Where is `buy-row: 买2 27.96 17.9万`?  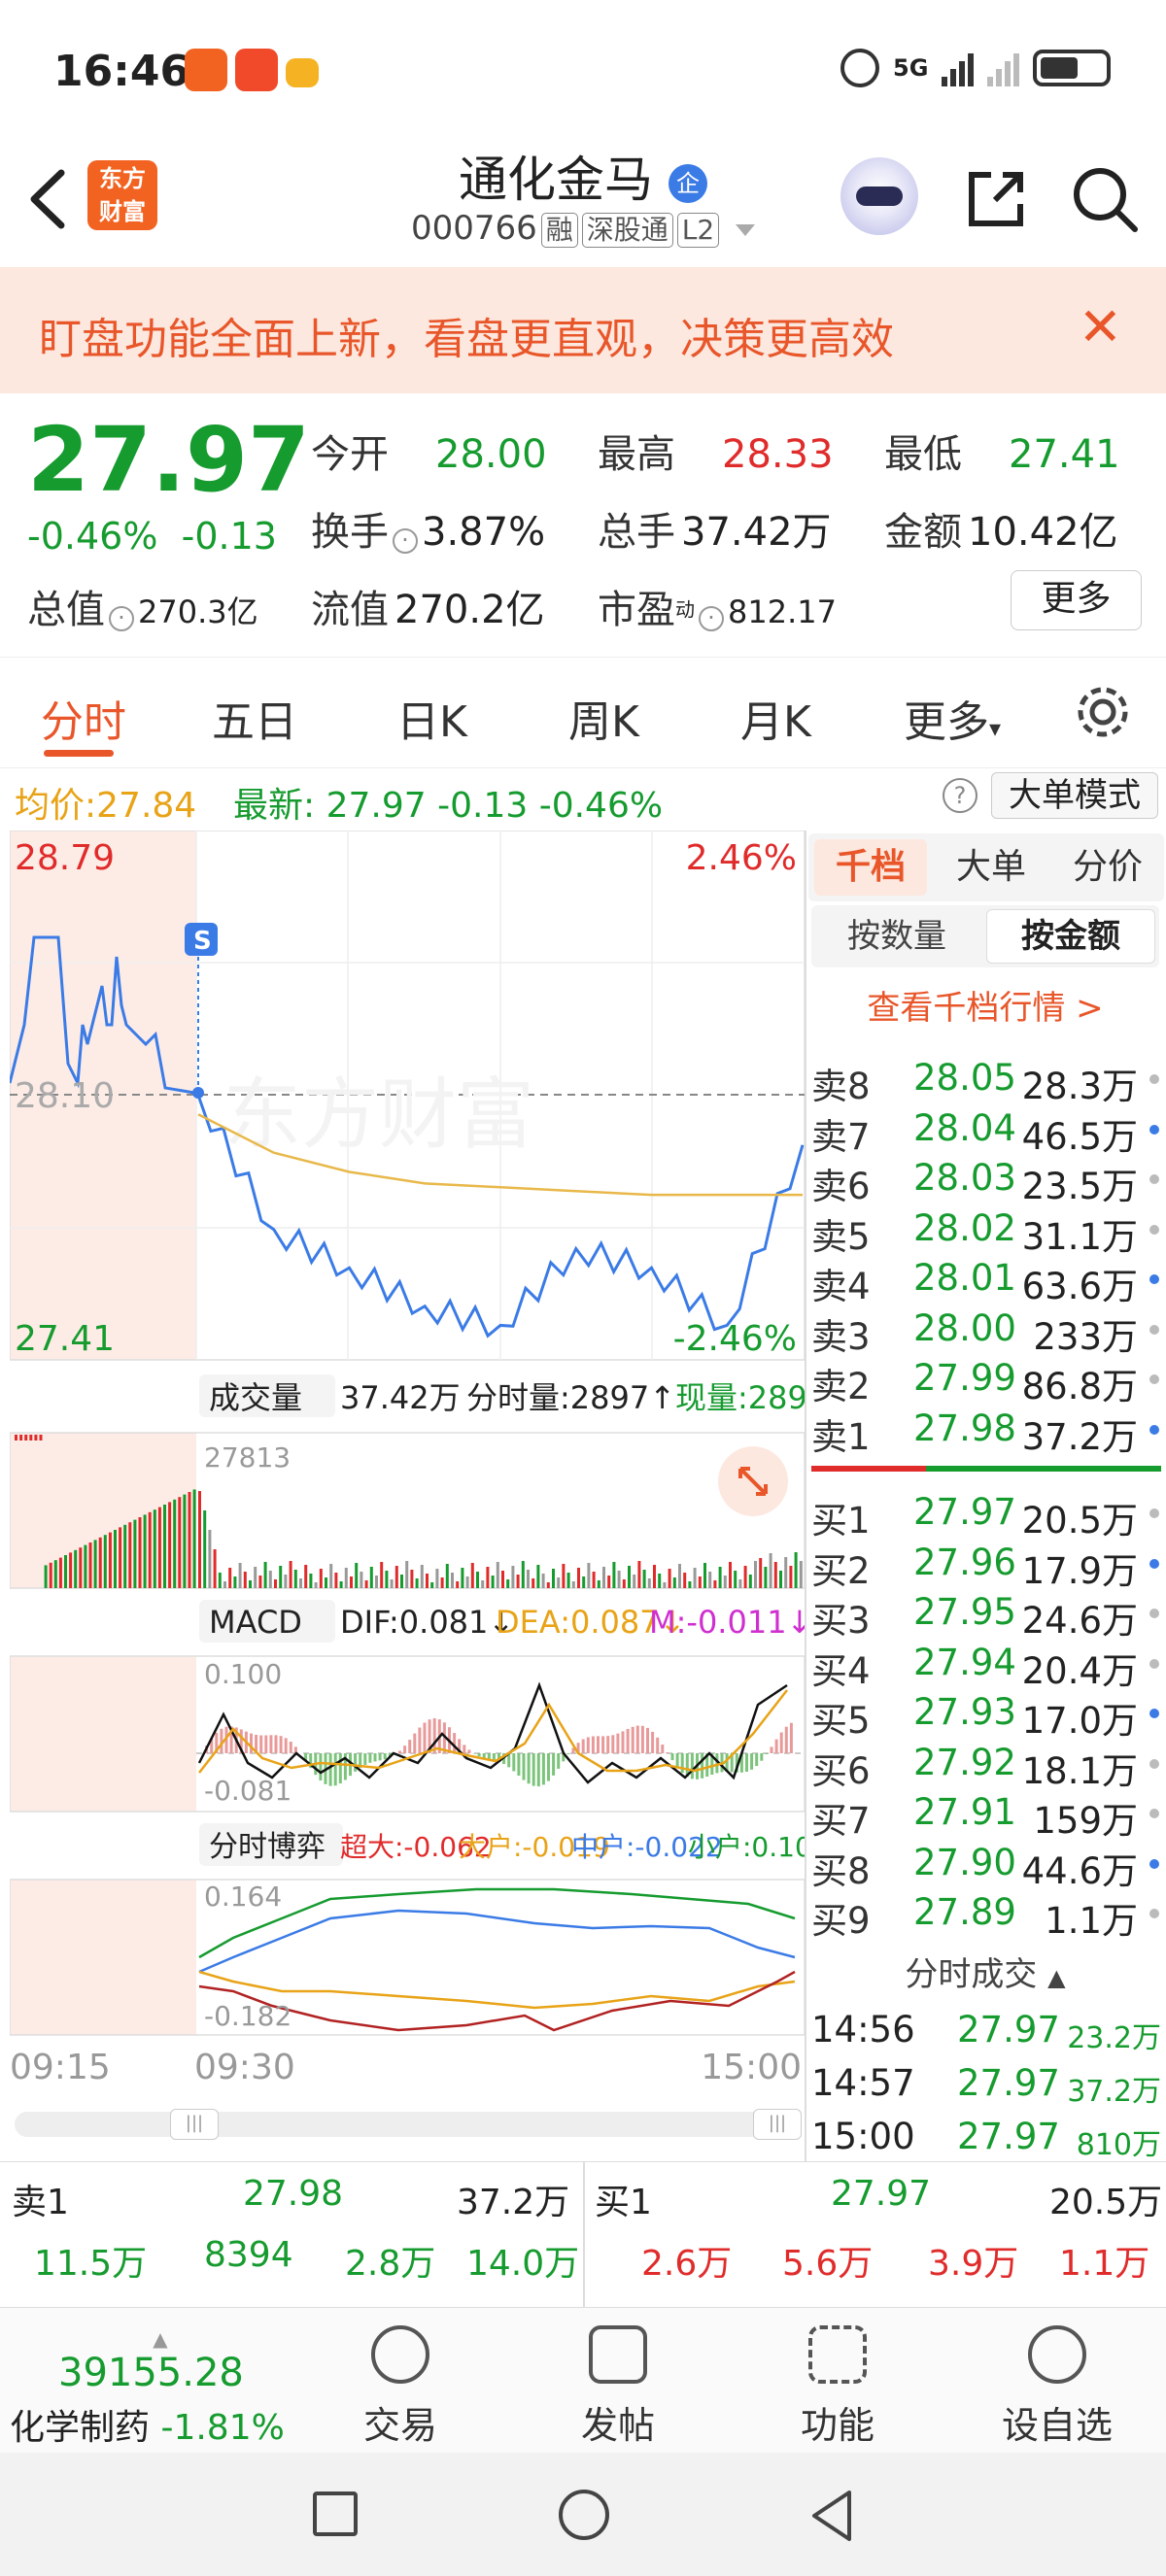
buy-row: 买2 27.96 17.9万 is located at coordinates (986, 1566).